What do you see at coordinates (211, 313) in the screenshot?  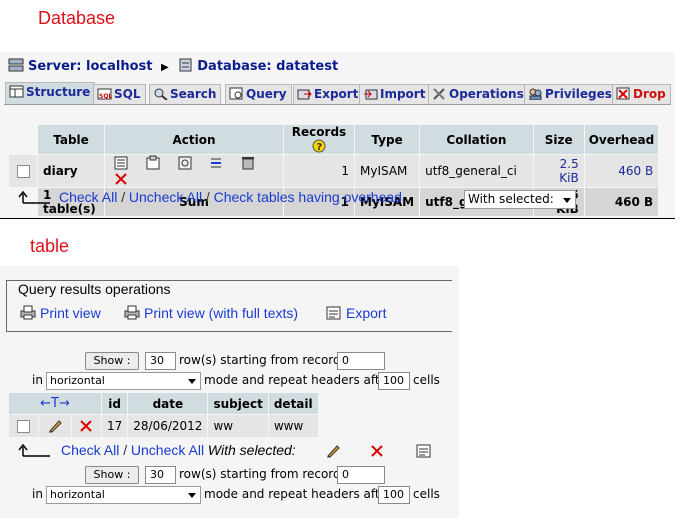 I see `print-view-full-link: Print view (with full texts)` at bounding box center [211, 313].